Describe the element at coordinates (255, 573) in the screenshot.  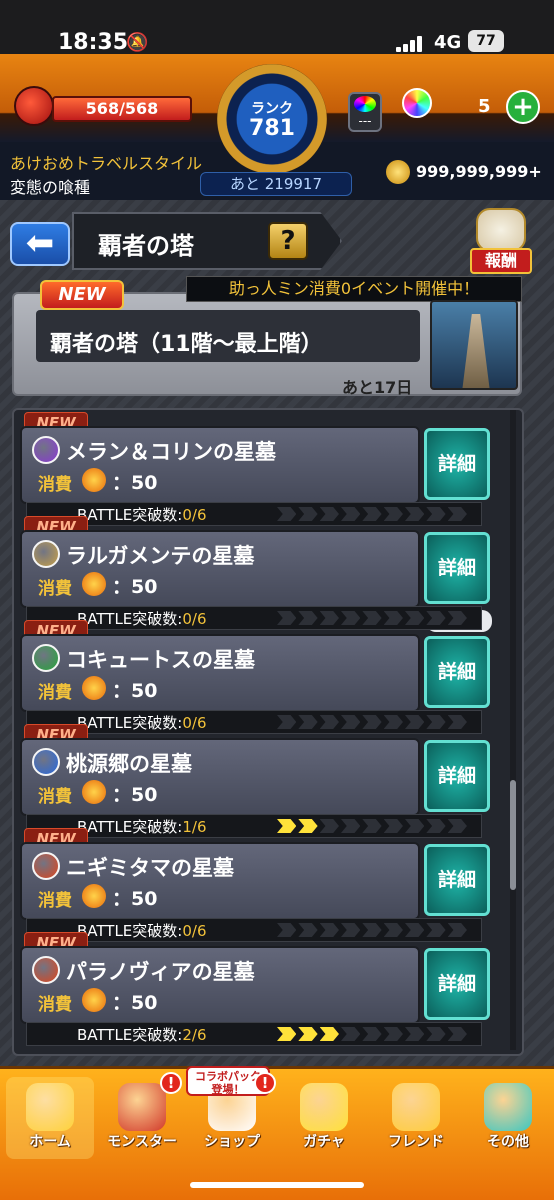
I see `quest-row: NEW ラルガメンテの星墓 消費 ：50 BATTLE突破数:0/6 詳細` at that location.